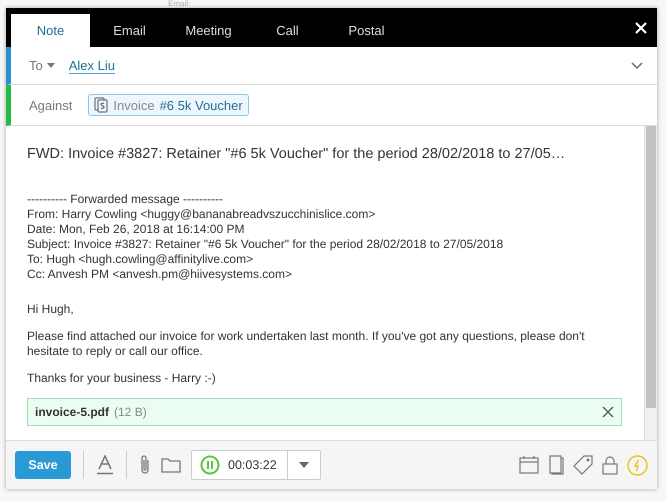 The height and width of the screenshot is (501, 666). Describe the element at coordinates (608, 412) in the screenshot. I see `close-icon` at that location.